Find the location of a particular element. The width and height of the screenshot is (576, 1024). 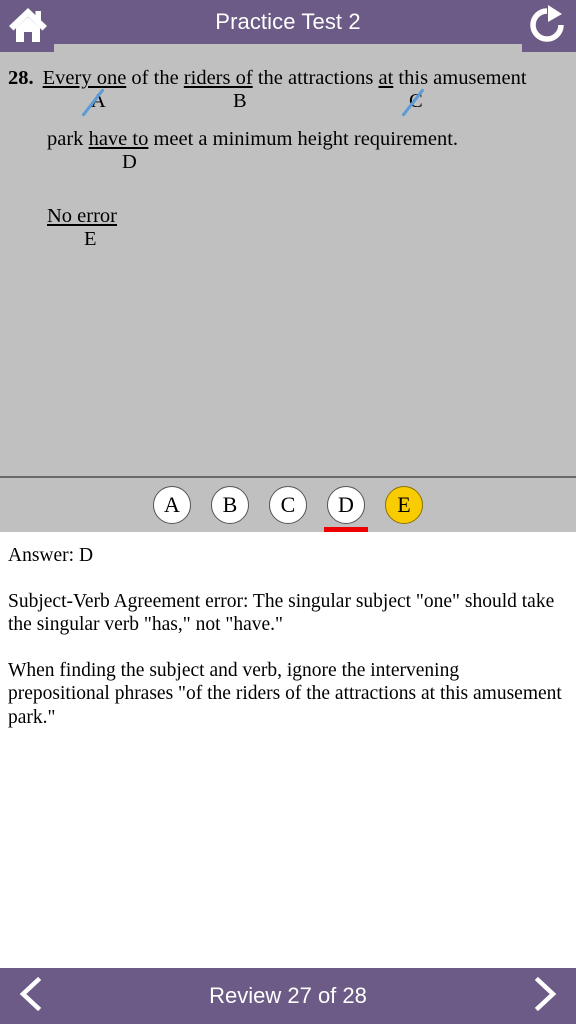

page-title: Practice Test 2 is located at coordinates (288, 21).